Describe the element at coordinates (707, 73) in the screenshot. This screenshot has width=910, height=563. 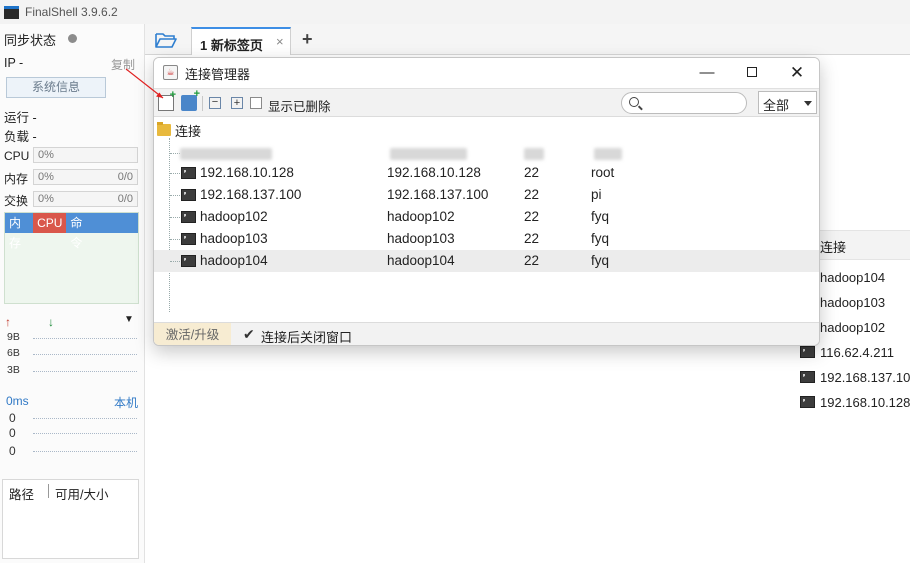
I see `minimize-button: —` at that location.